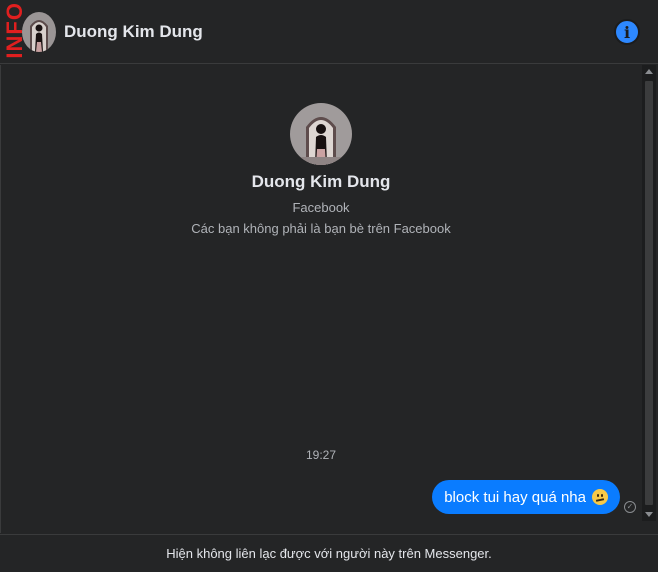 The height and width of the screenshot is (572, 658). Describe the element at coordinates (321, 134) in the screenshot. I see `profile-avatar` at that location.